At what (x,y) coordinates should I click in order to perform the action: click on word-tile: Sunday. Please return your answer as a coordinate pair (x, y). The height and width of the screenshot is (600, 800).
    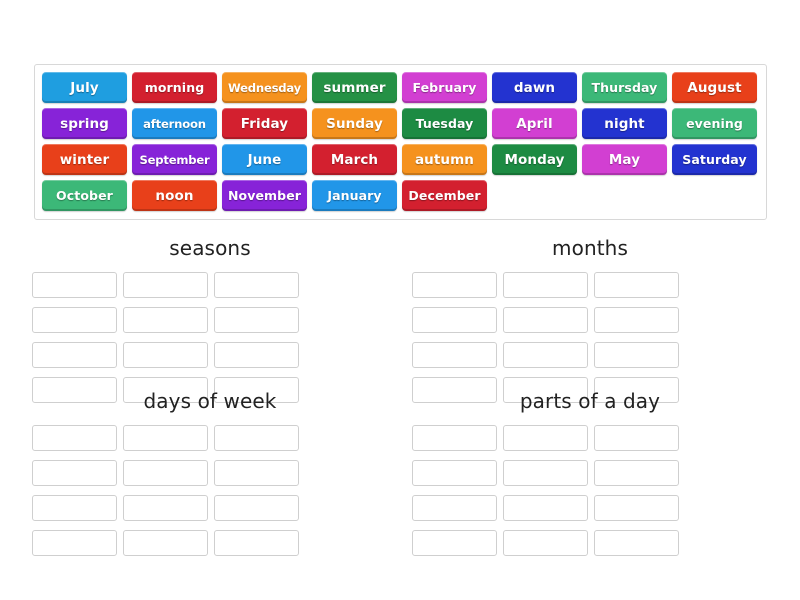
    Looking at the image, I should click on (354, 123).